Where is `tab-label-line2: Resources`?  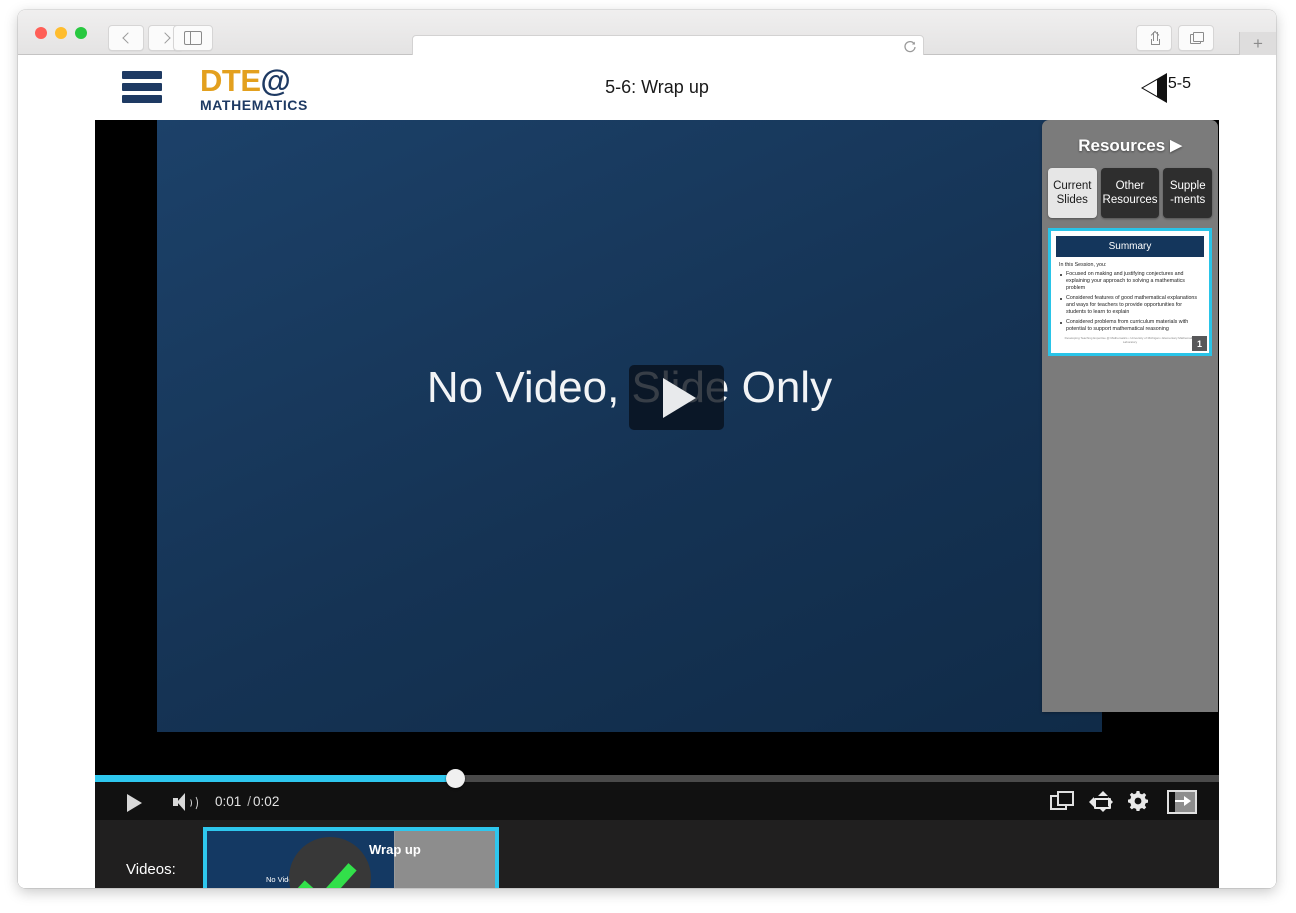 tab-label-line2: Resources is located at coordinates (1130, 200).